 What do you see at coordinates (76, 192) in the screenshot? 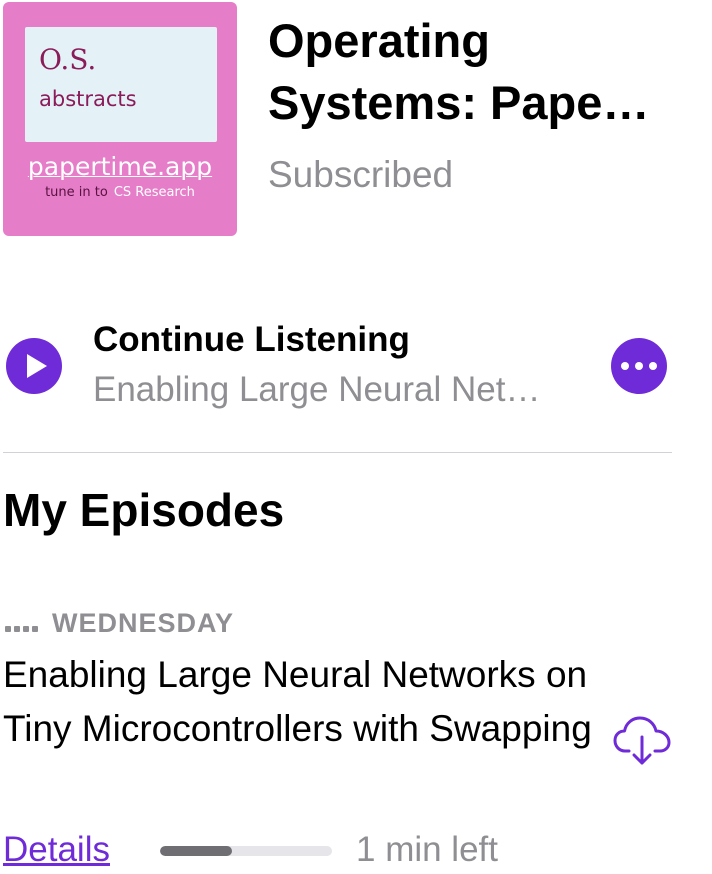
I see `artwork-tagline-a: tune in to` at bounding box center [76, 192].